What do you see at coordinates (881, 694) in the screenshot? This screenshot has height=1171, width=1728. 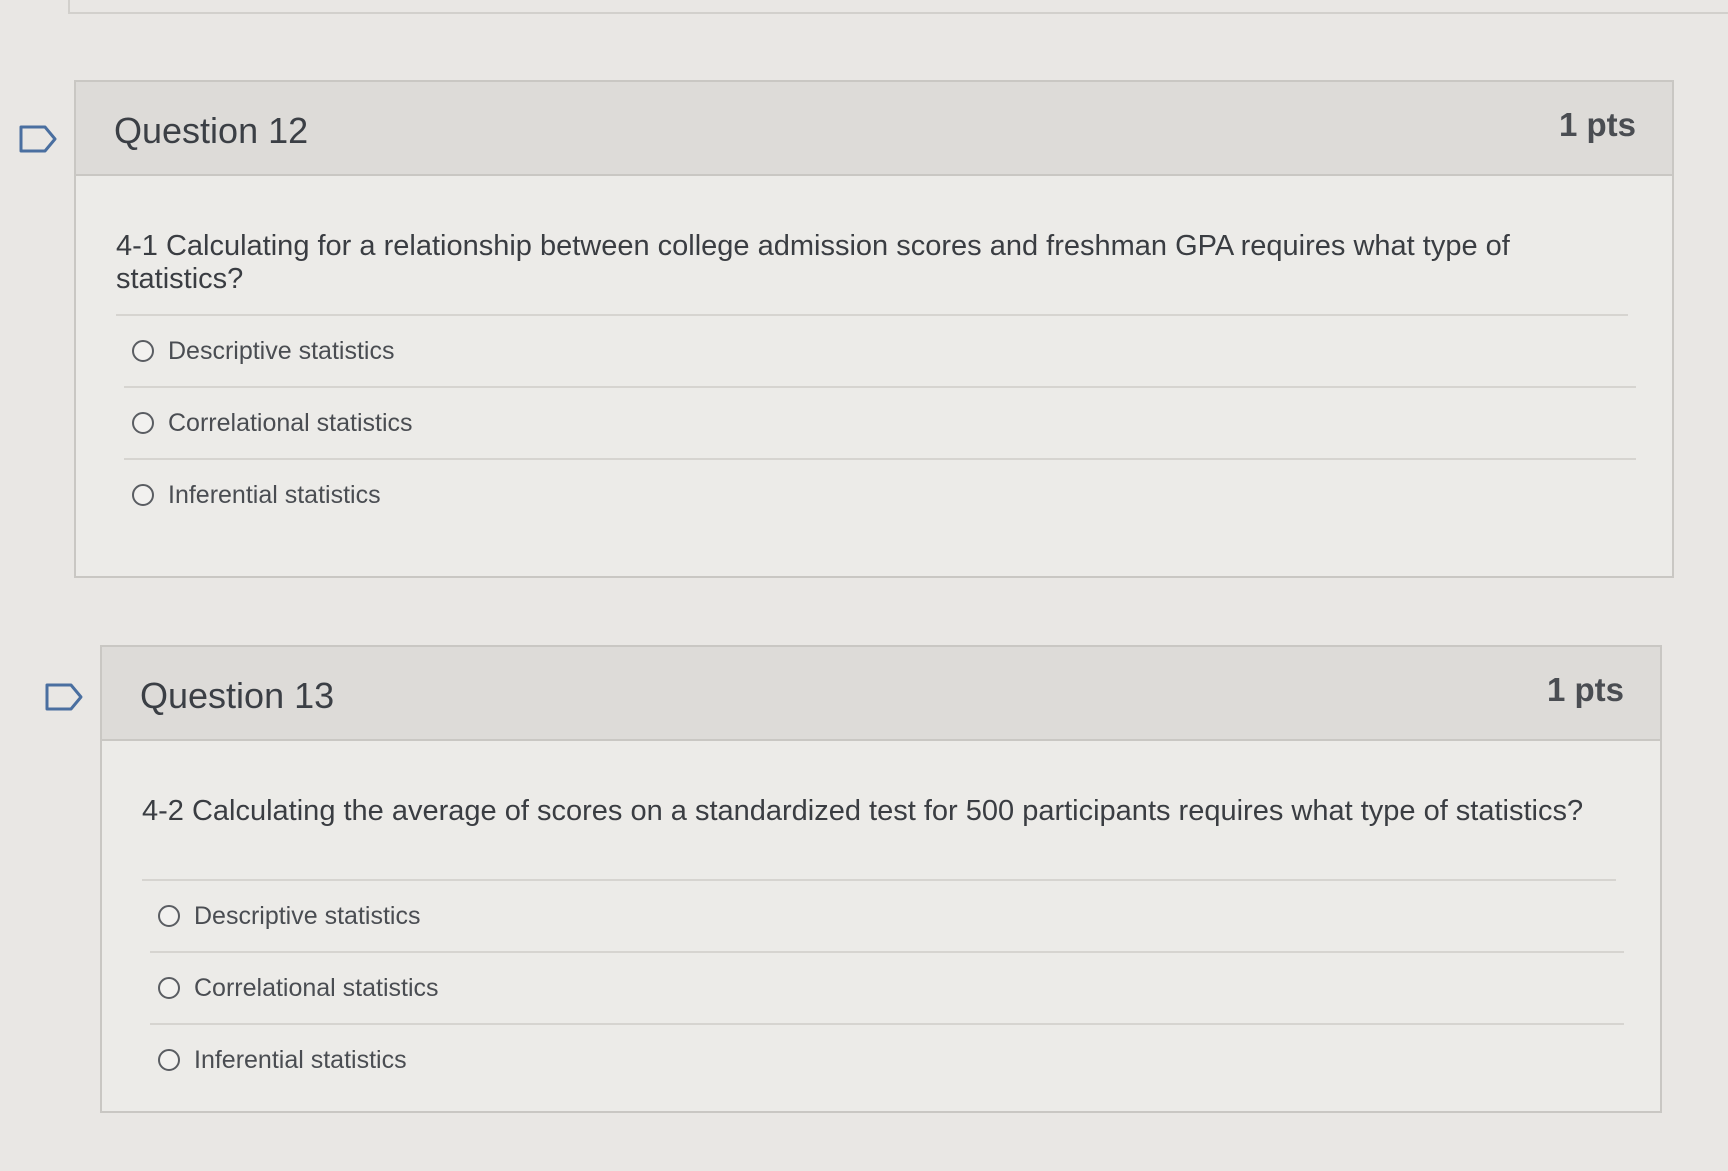 I see `question-header: Question 13 1 pts` at bounding box center [881, 694].